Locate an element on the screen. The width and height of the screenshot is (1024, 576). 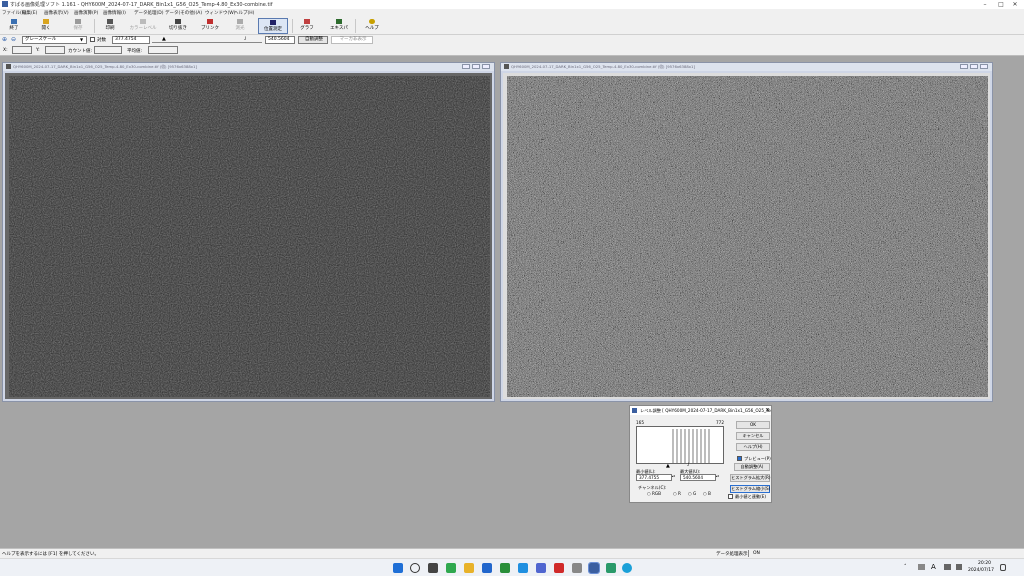
photometry-button: 測光 is located at coordinates (240, 26).